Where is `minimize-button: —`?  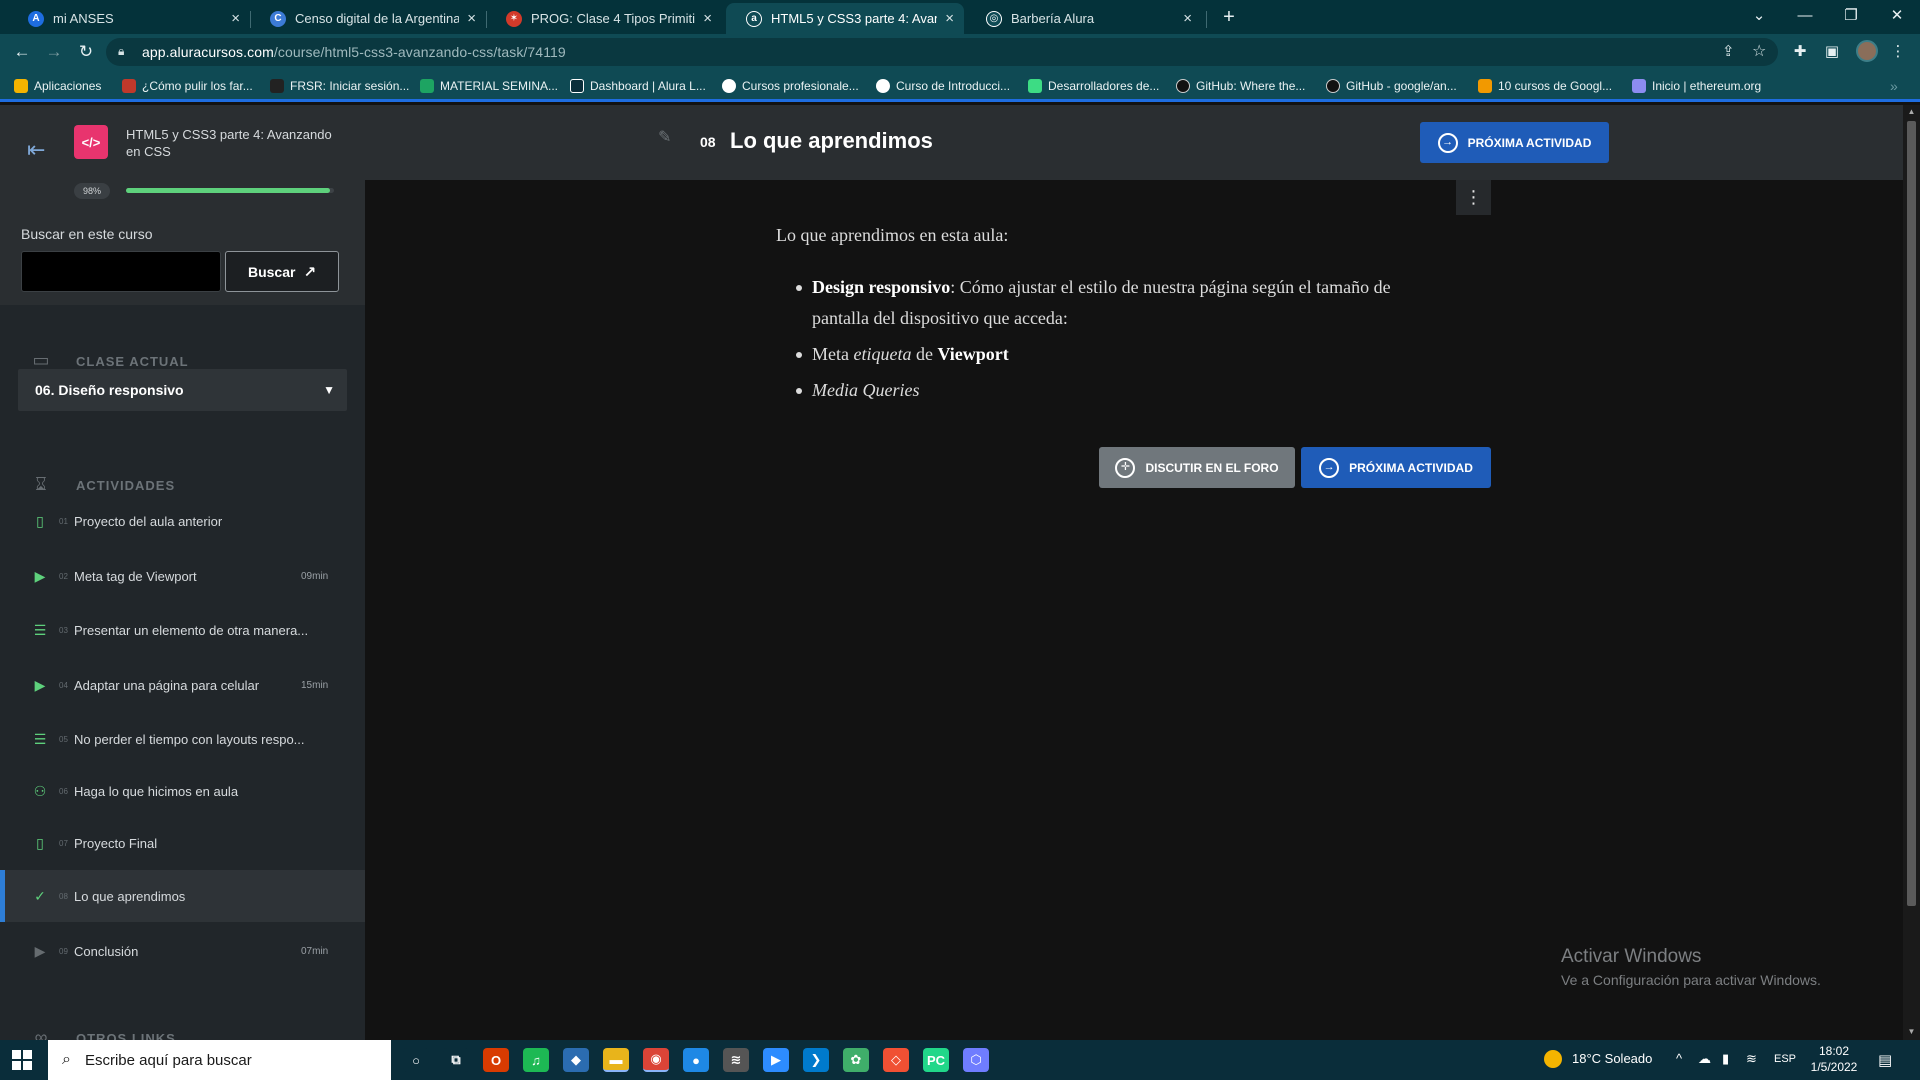 minimize-button: — is located at coordinates (1805, 15).